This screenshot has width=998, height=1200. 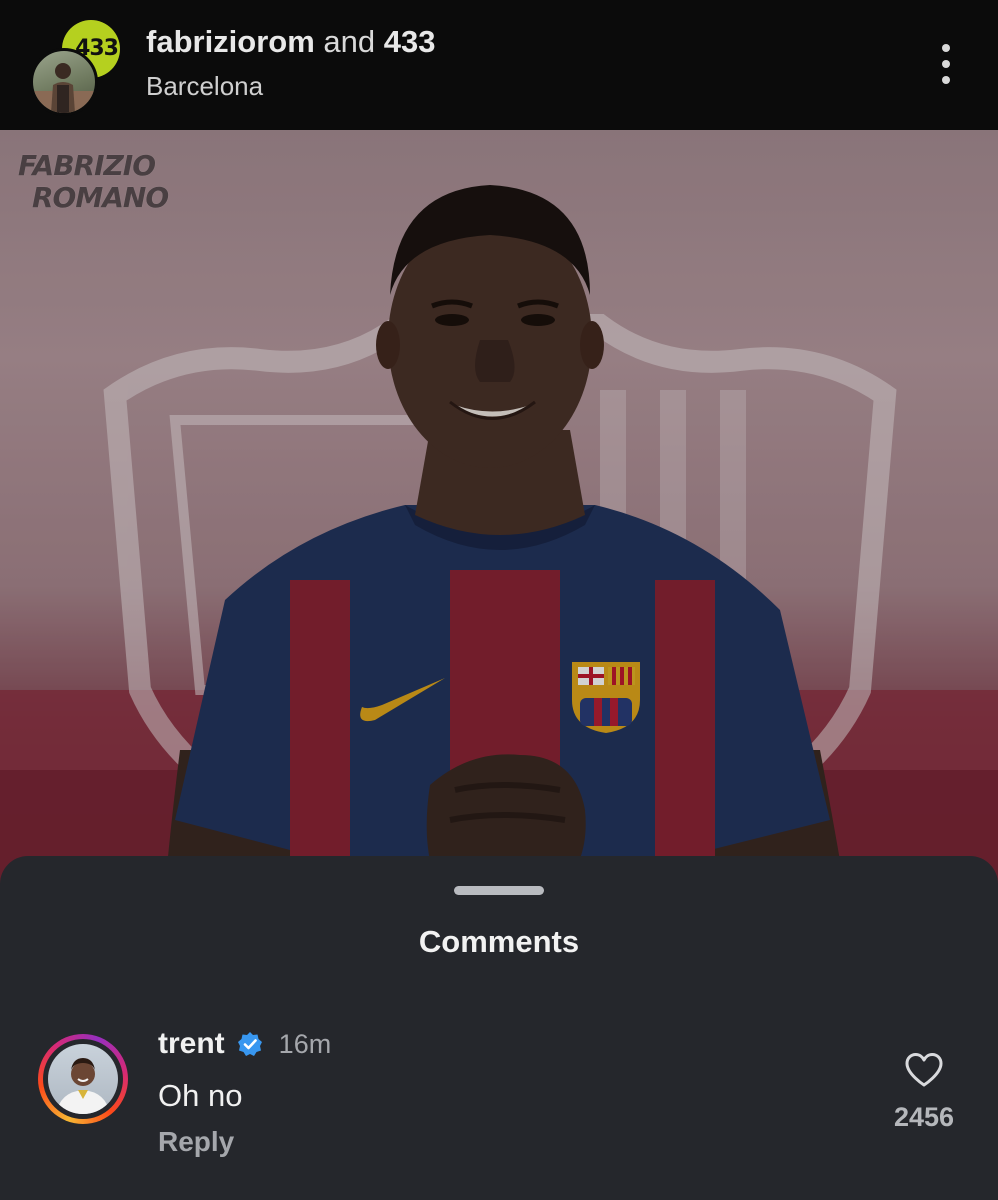 I want to click on comment-body: trent 16m Oh no Reply, so click(x=244, y=1091).